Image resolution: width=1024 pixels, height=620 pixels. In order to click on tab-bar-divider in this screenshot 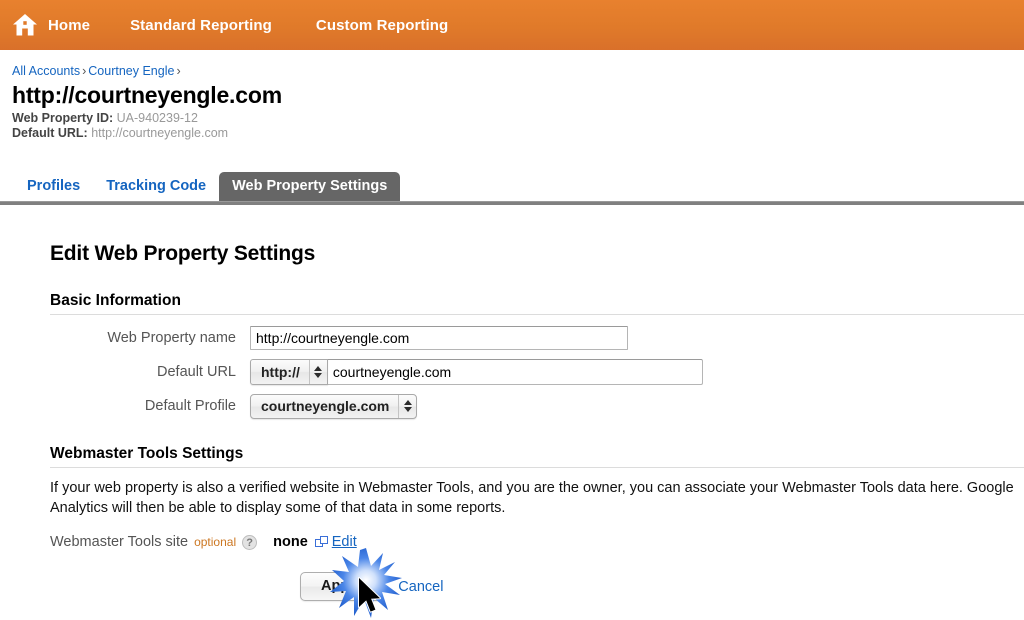, I will do `click(512, 203)`.